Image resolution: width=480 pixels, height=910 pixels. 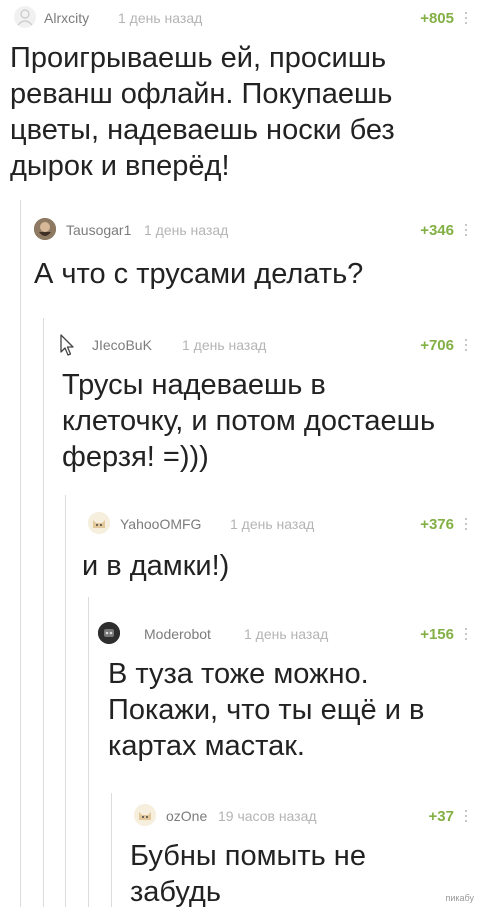 I want to click on comment-username: ozOne, so click(x=186, y=816).